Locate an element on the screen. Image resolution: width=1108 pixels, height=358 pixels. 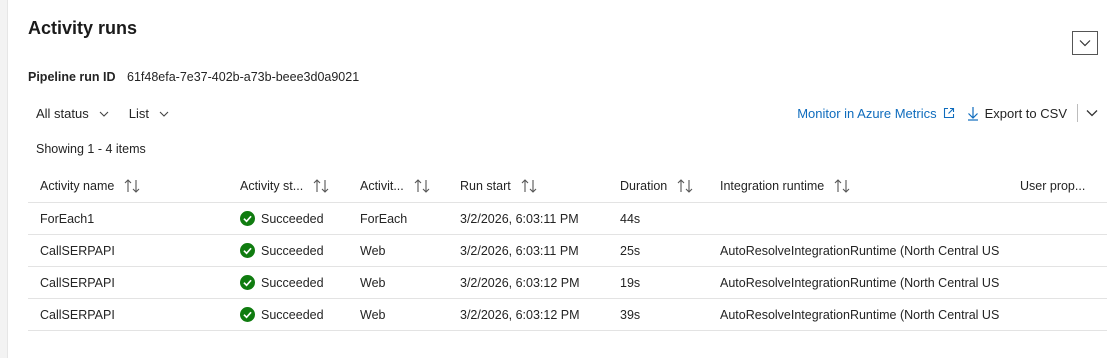
duration-cell: 25s is located at coordinates (658, 250).